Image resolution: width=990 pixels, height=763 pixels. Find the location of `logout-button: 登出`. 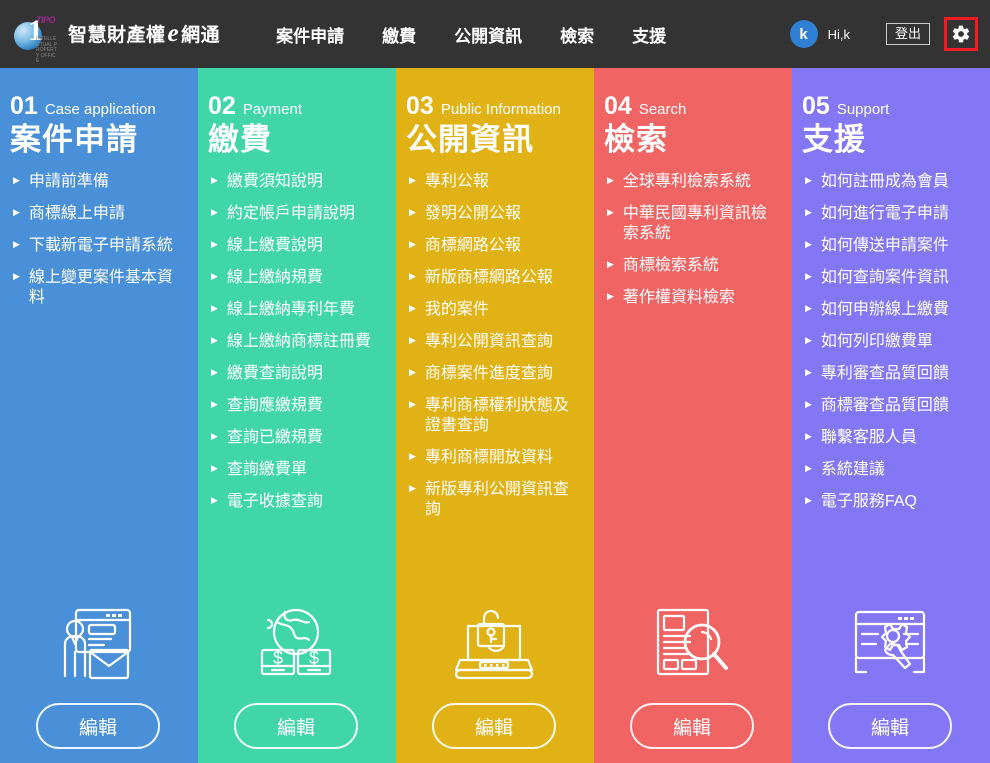

logout-button: 登出 is located at coordinates (907, 34).